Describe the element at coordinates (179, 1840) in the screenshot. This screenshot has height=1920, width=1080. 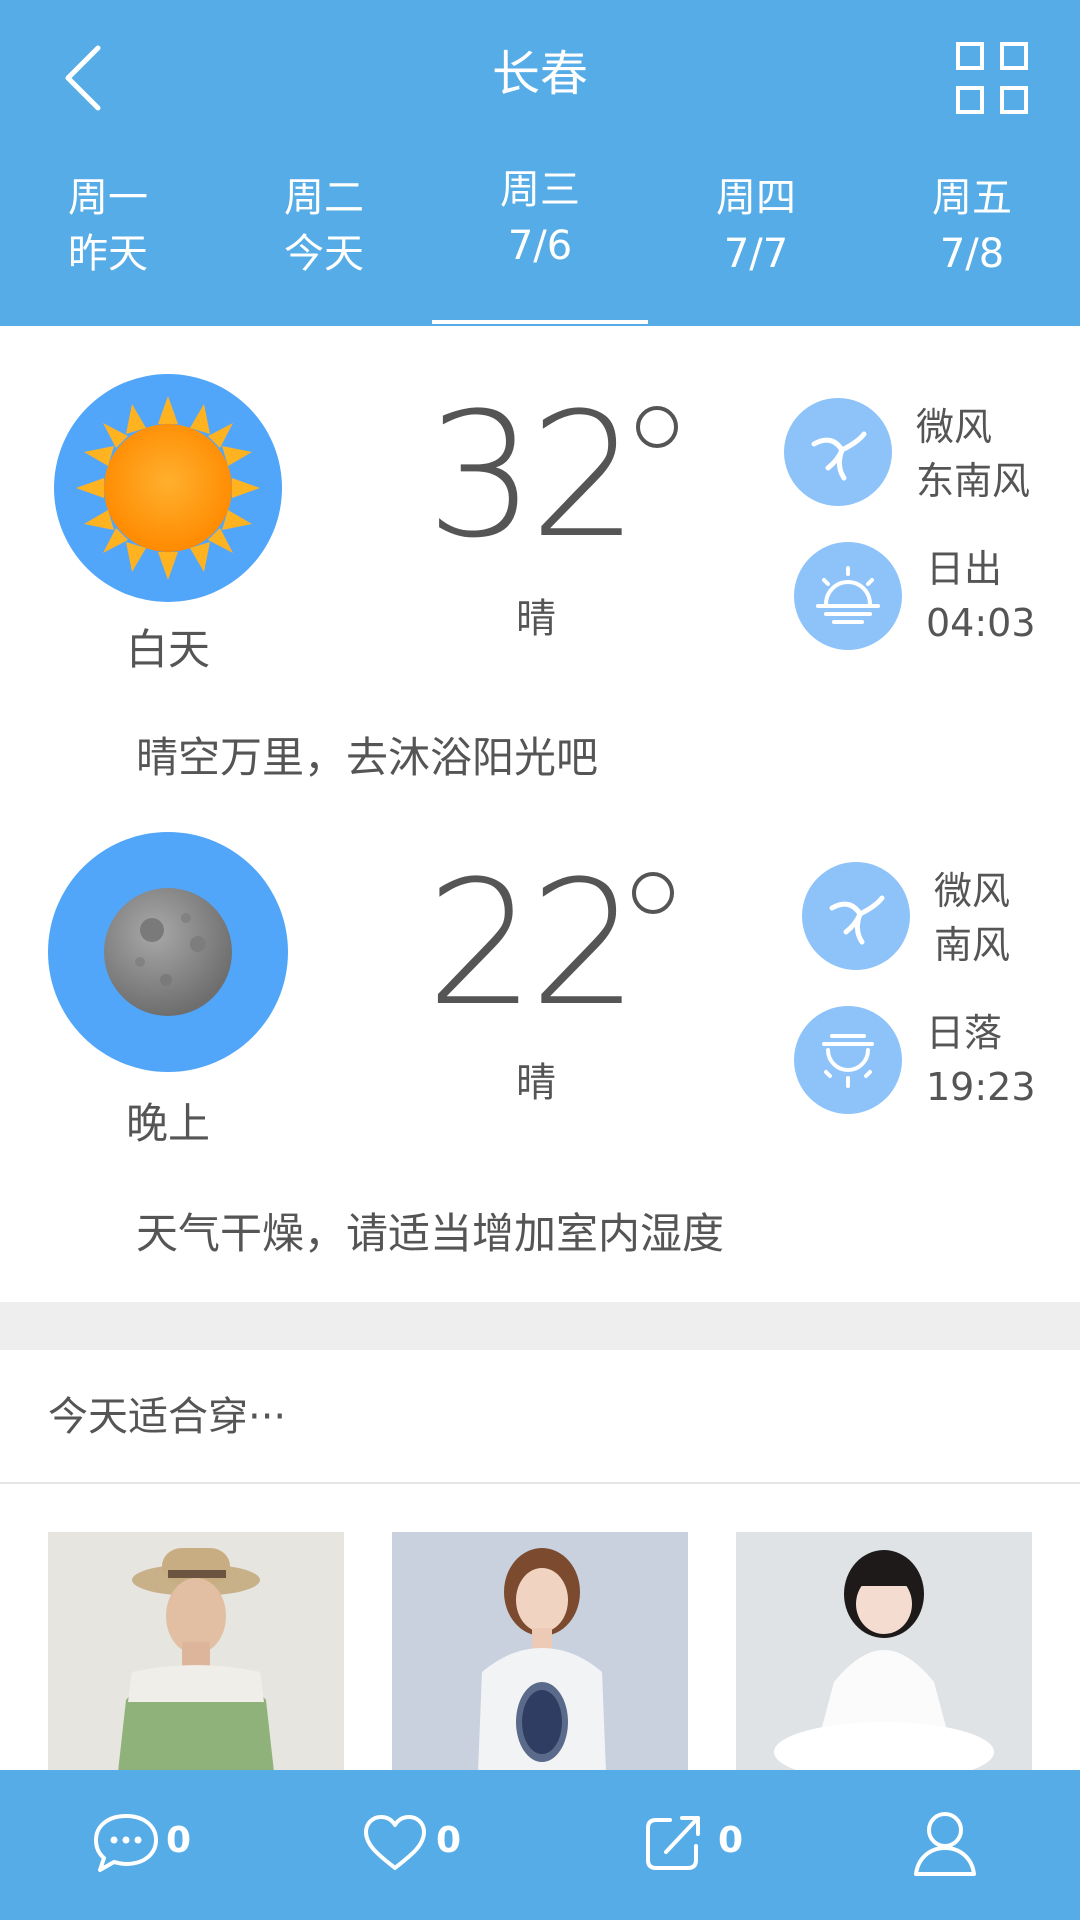
I see `comment-count: 0` at that location.